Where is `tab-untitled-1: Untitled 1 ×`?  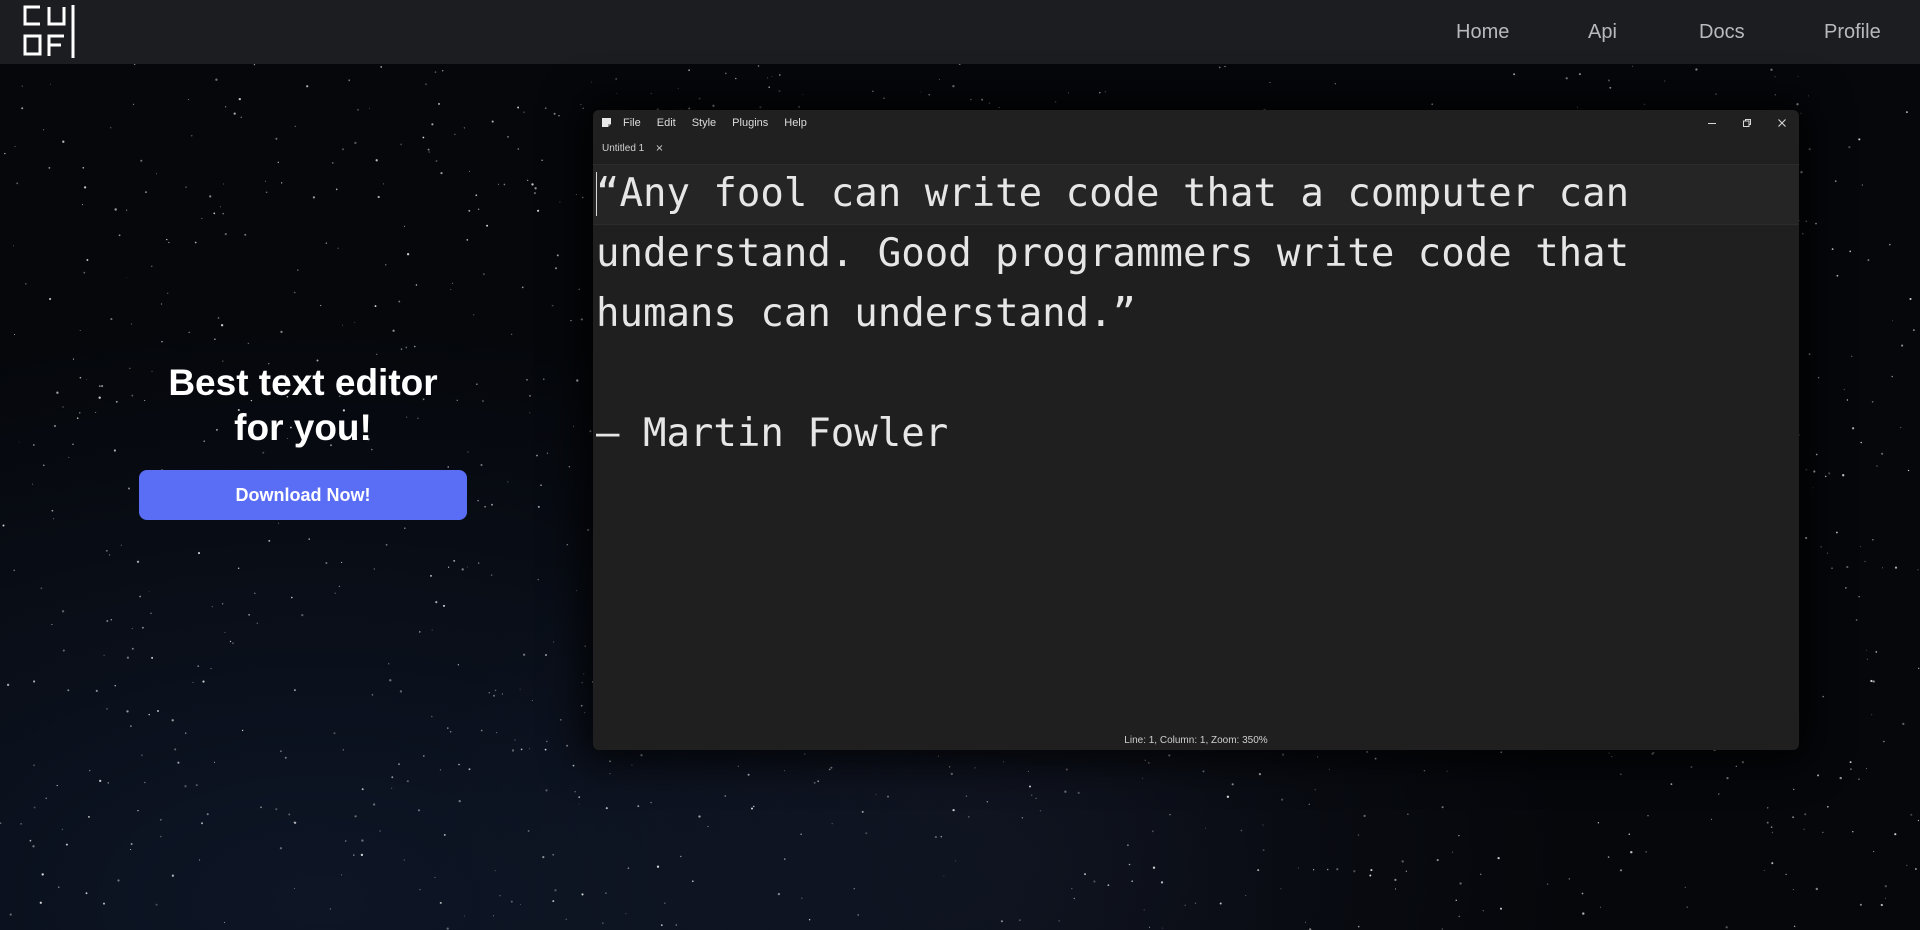
tab-untitled-1: Untitled 1 × is located at coordinates (632, 148).